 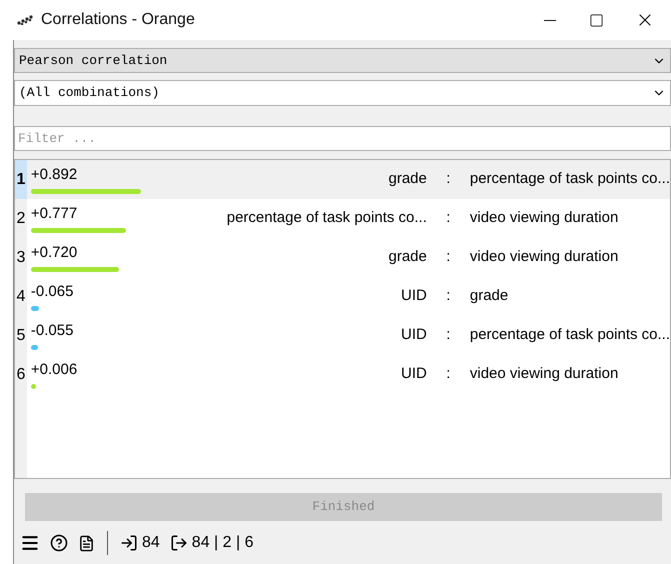 What do you see at coordinates (118, 20) in the screenshot?
I see `window-title: Correlations - Orange` at bounding box center [118, 20].